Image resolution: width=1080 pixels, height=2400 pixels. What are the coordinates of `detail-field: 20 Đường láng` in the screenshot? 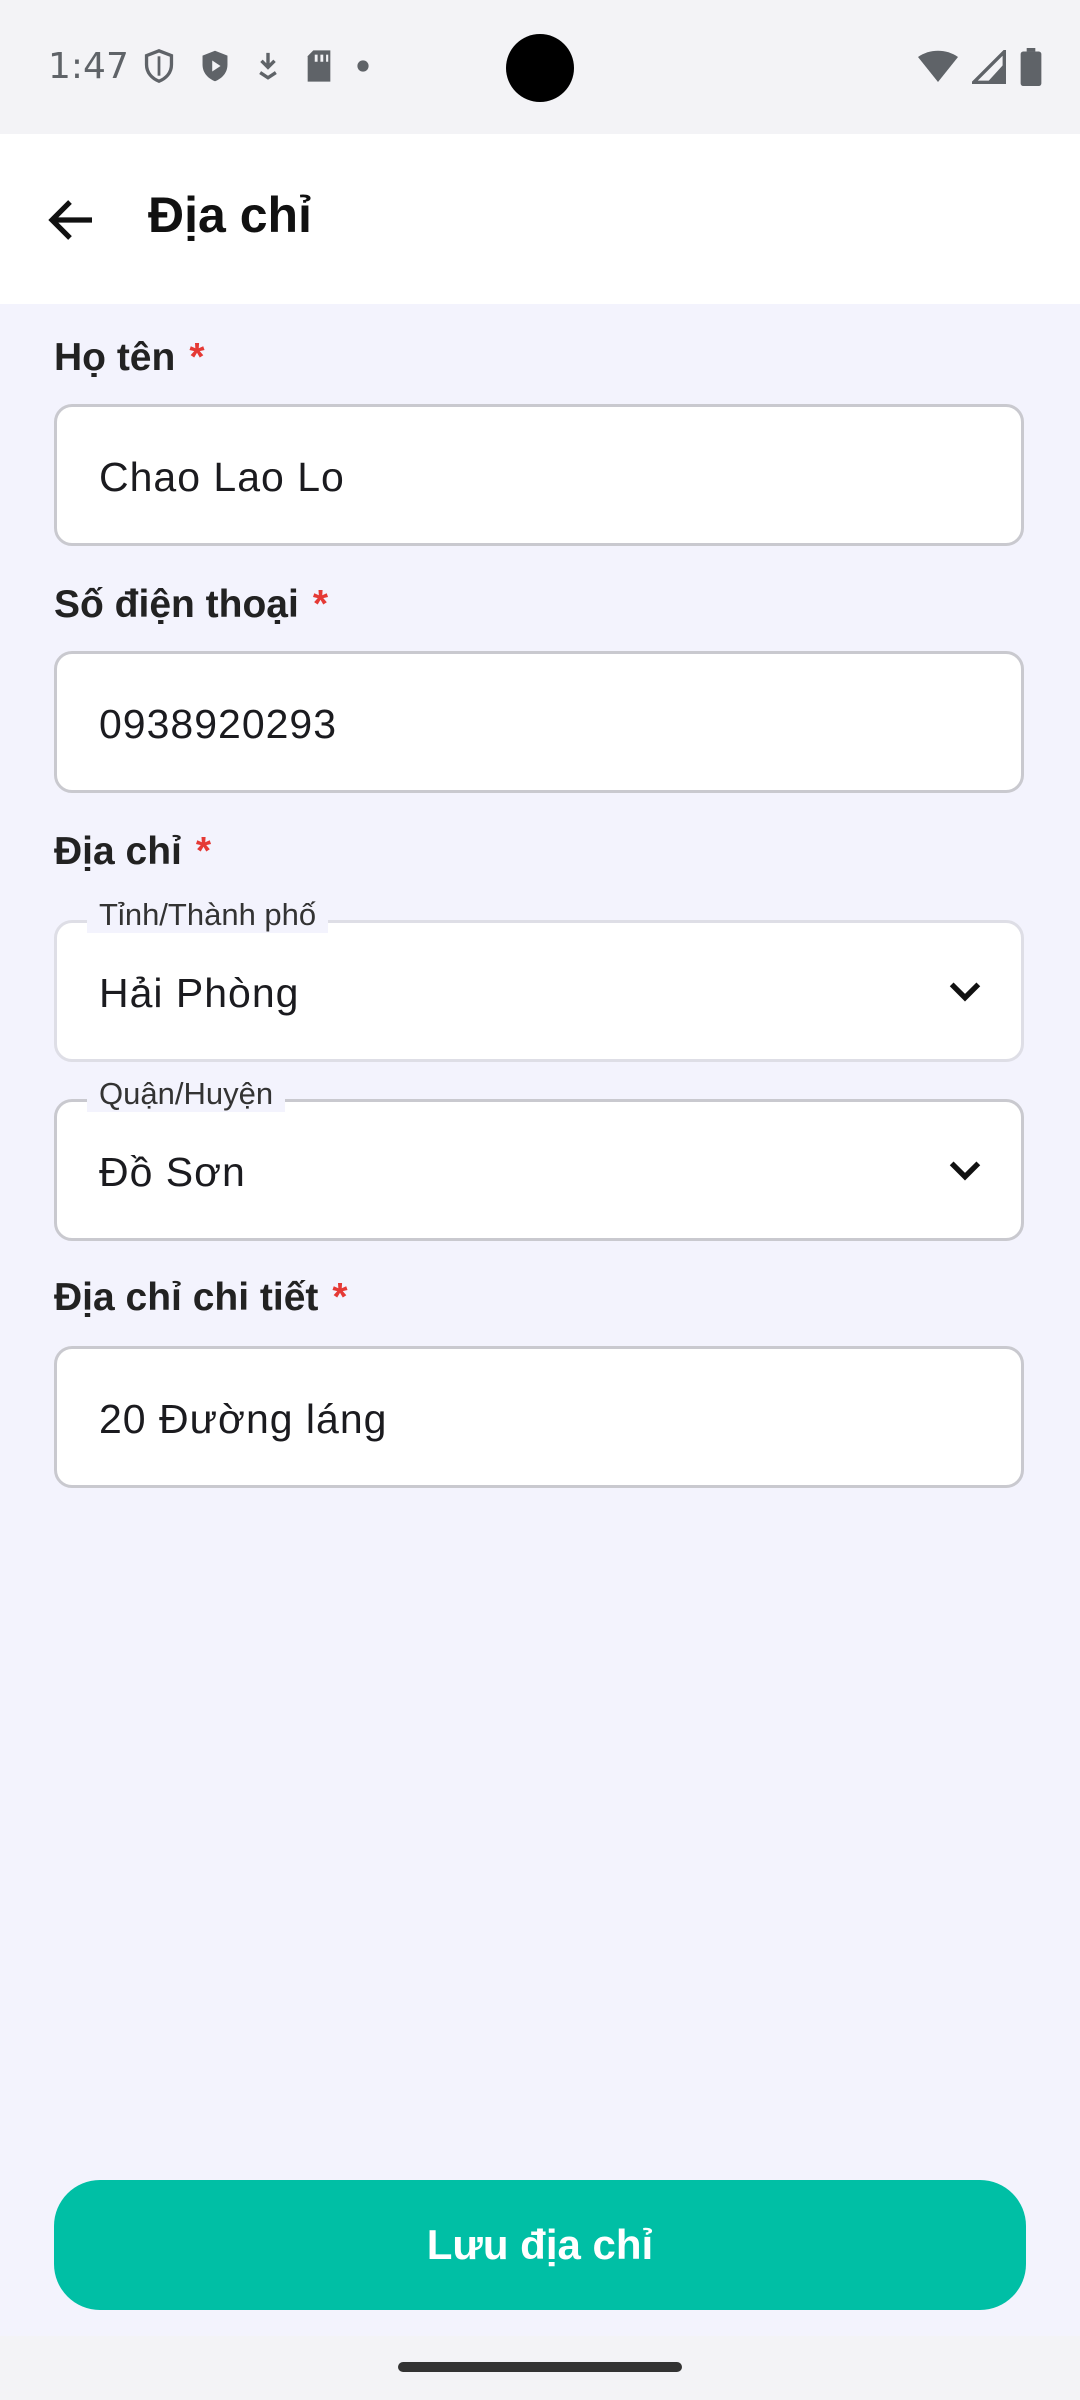 It's located at (539, 1417).